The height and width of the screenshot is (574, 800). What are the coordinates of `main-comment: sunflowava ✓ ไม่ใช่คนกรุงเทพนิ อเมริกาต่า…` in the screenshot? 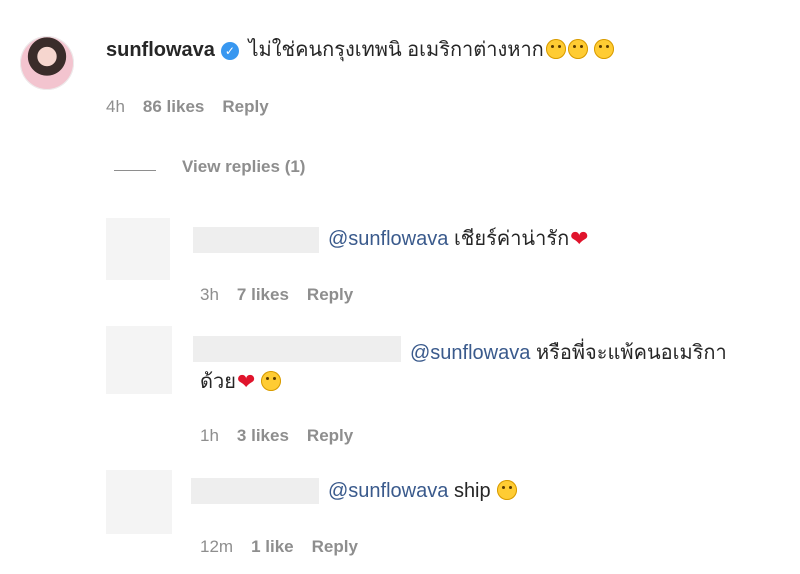 It's located at (360, 50).